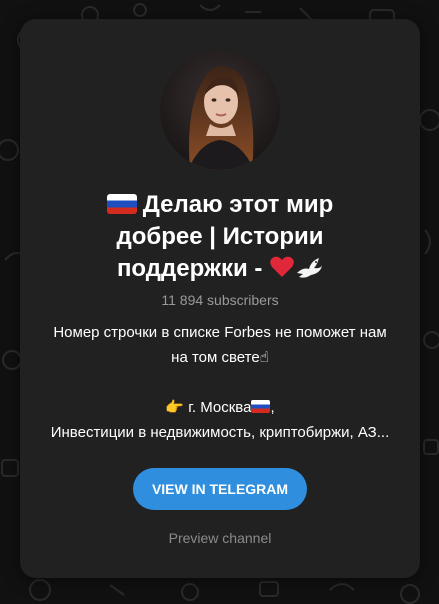 This screenshot has height=604, width=439. I want to click on channel-title-line-2: добрее | Истории, so click(220, 236).